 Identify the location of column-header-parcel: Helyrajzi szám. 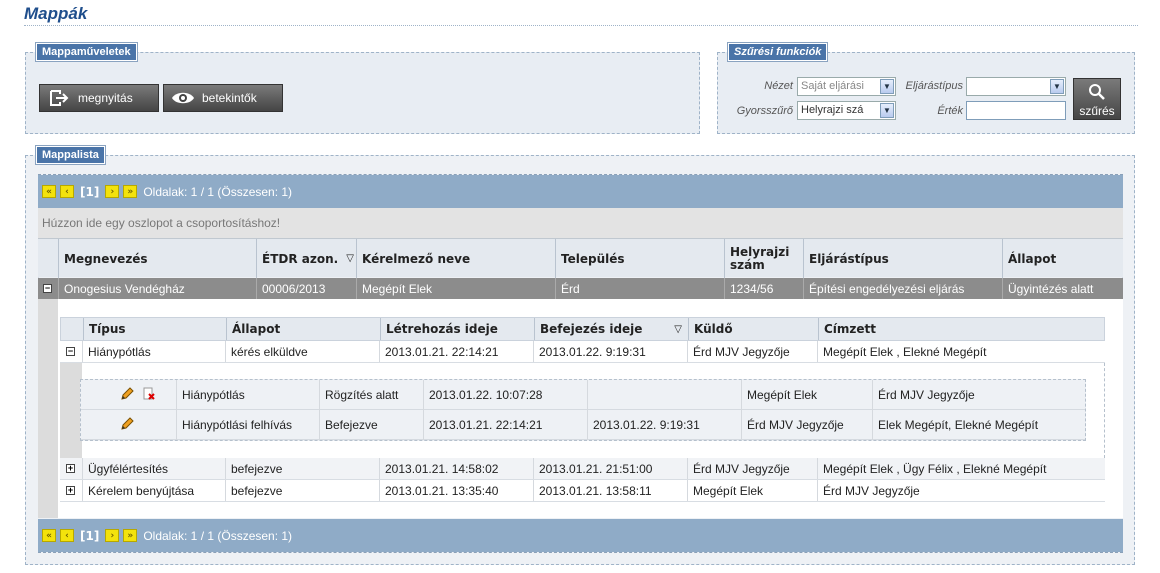
(763, 258).